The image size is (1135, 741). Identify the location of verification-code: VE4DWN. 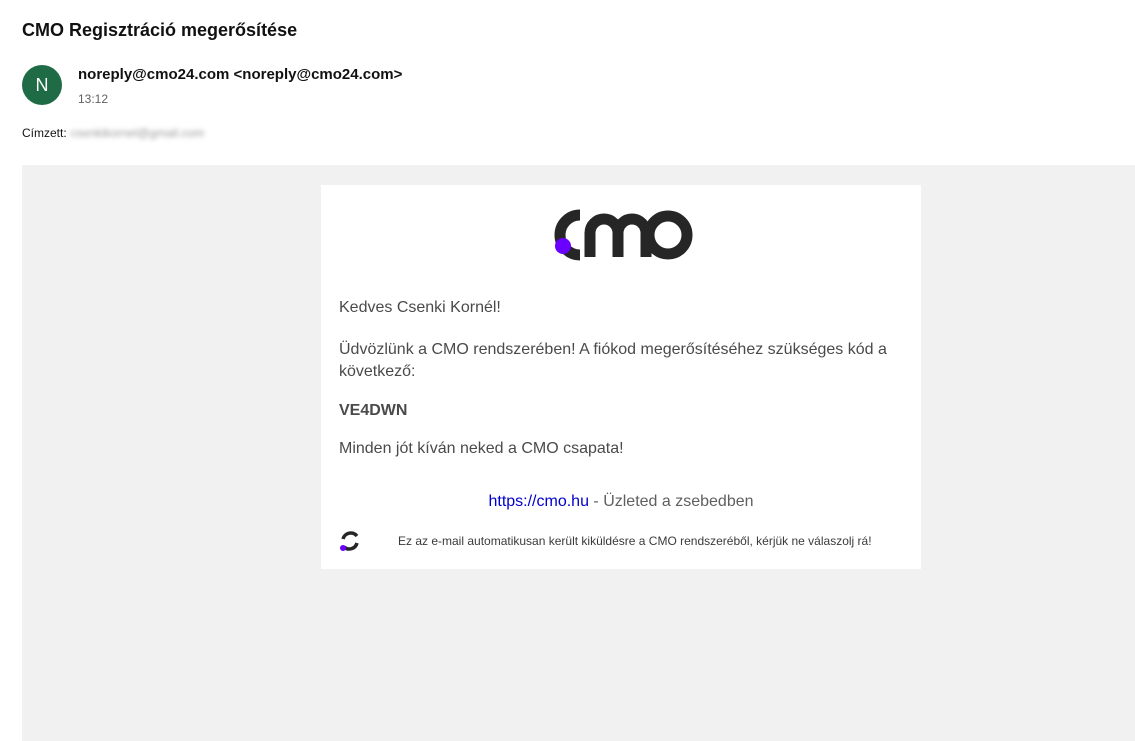
(373, 410).